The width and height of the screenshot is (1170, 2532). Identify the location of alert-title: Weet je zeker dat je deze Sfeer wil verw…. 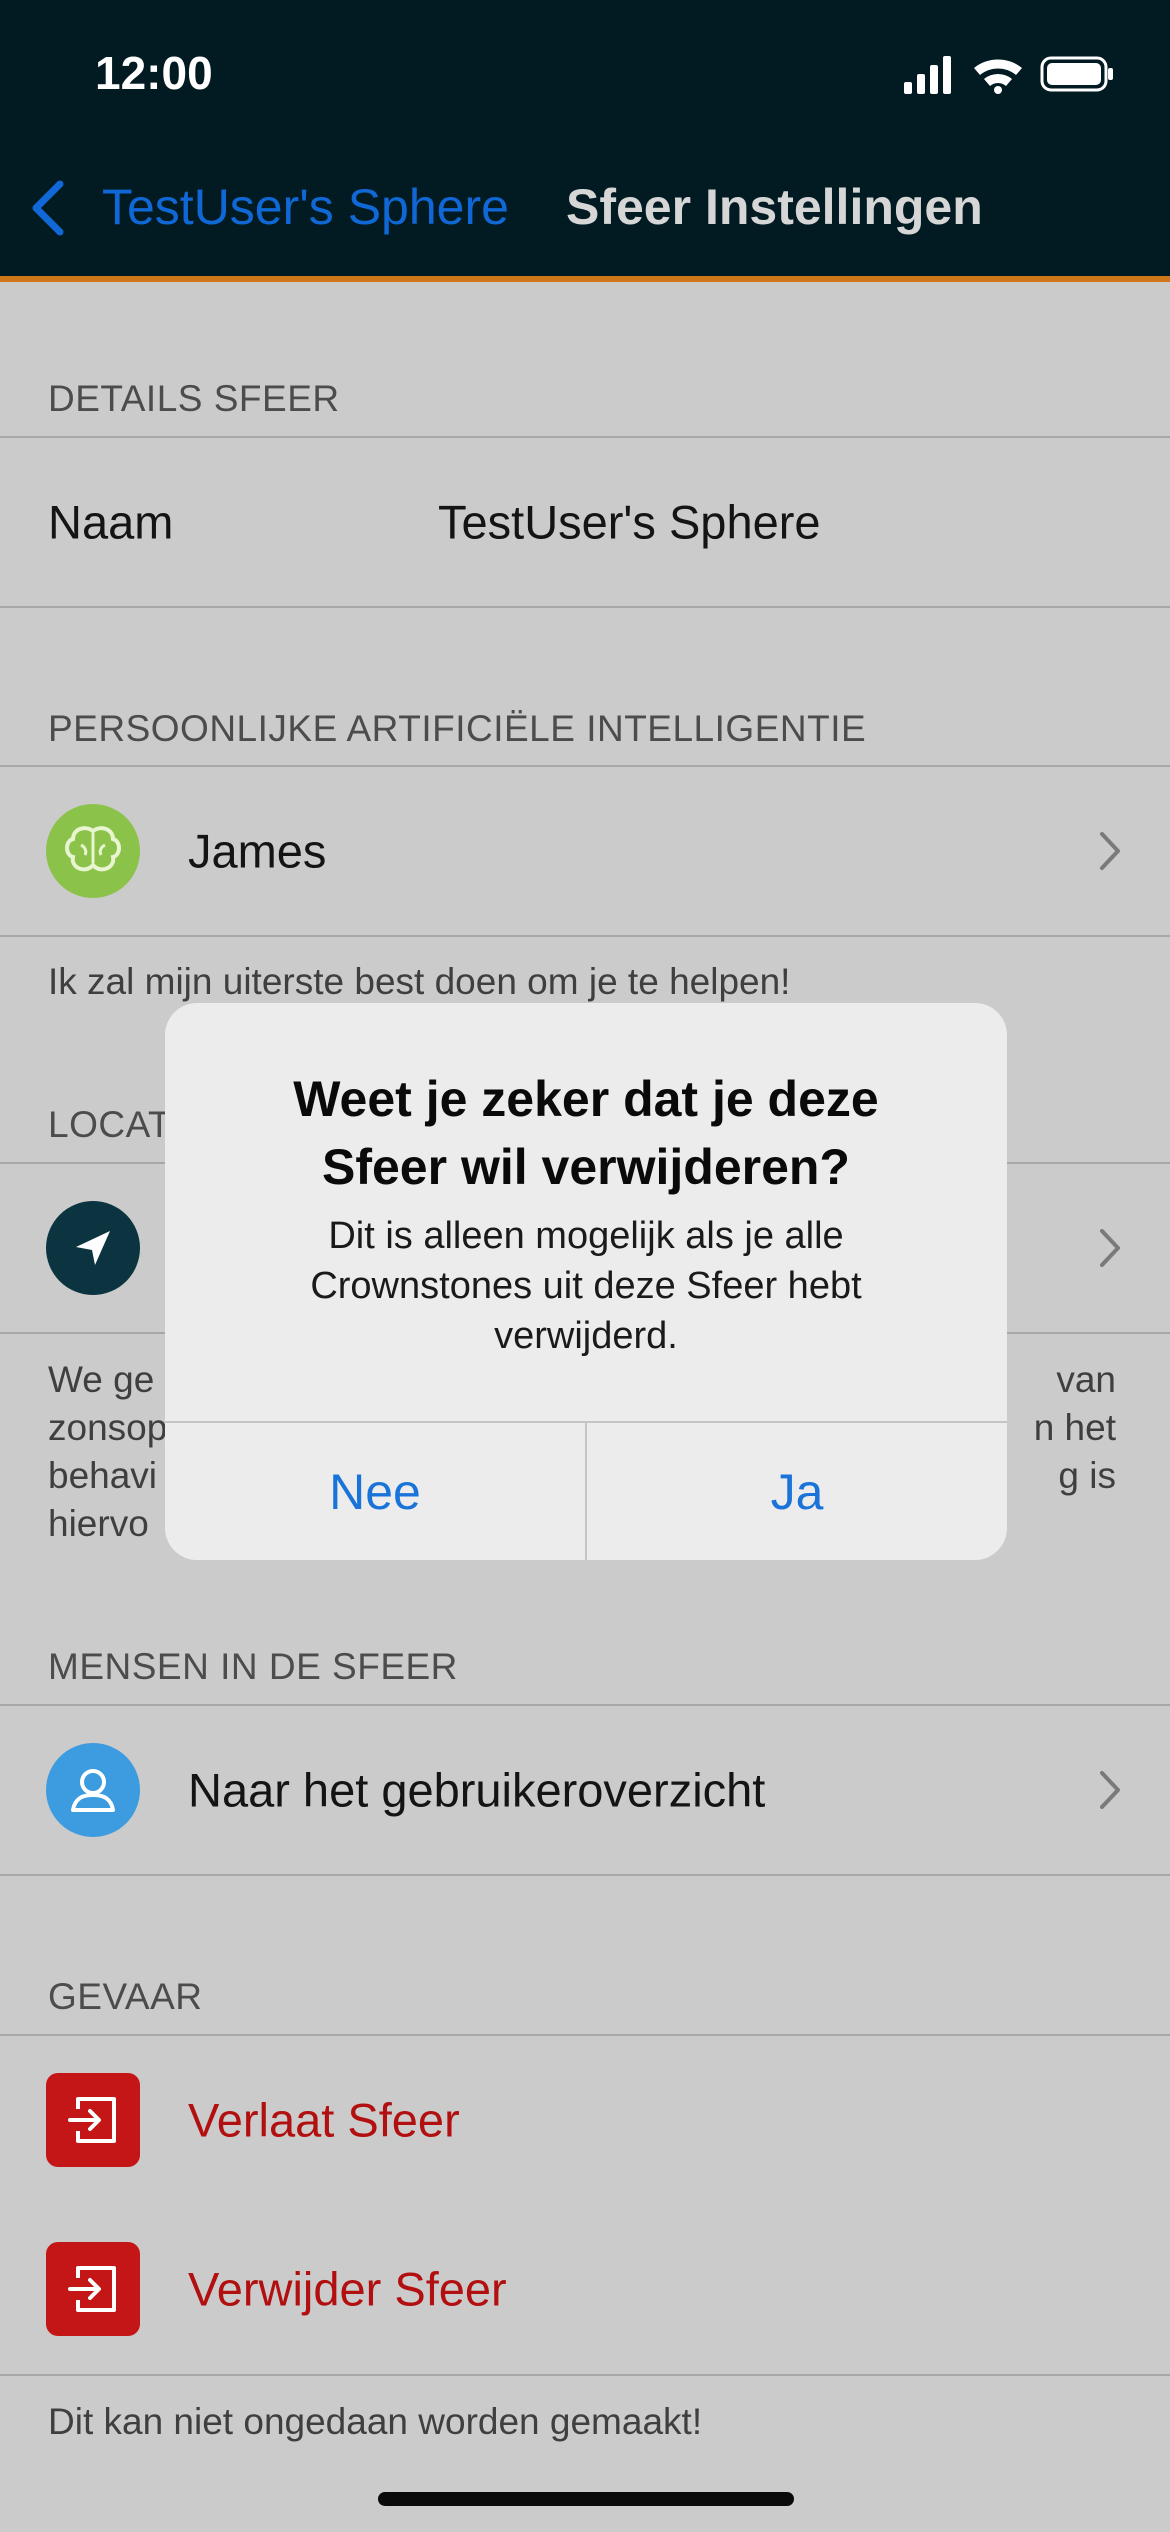
(586, 1133).